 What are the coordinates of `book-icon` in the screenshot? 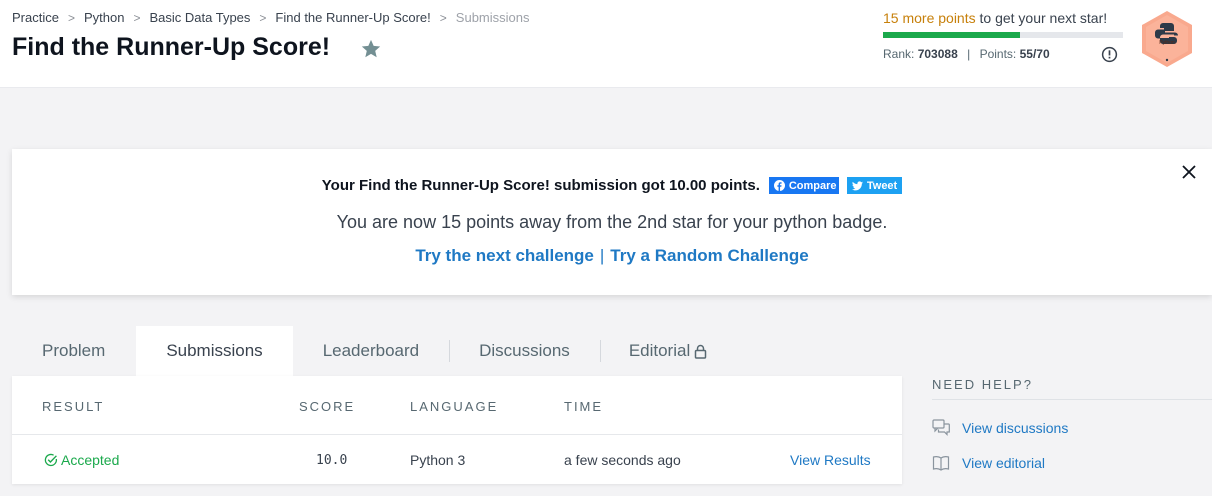 It's located at (941, 463).